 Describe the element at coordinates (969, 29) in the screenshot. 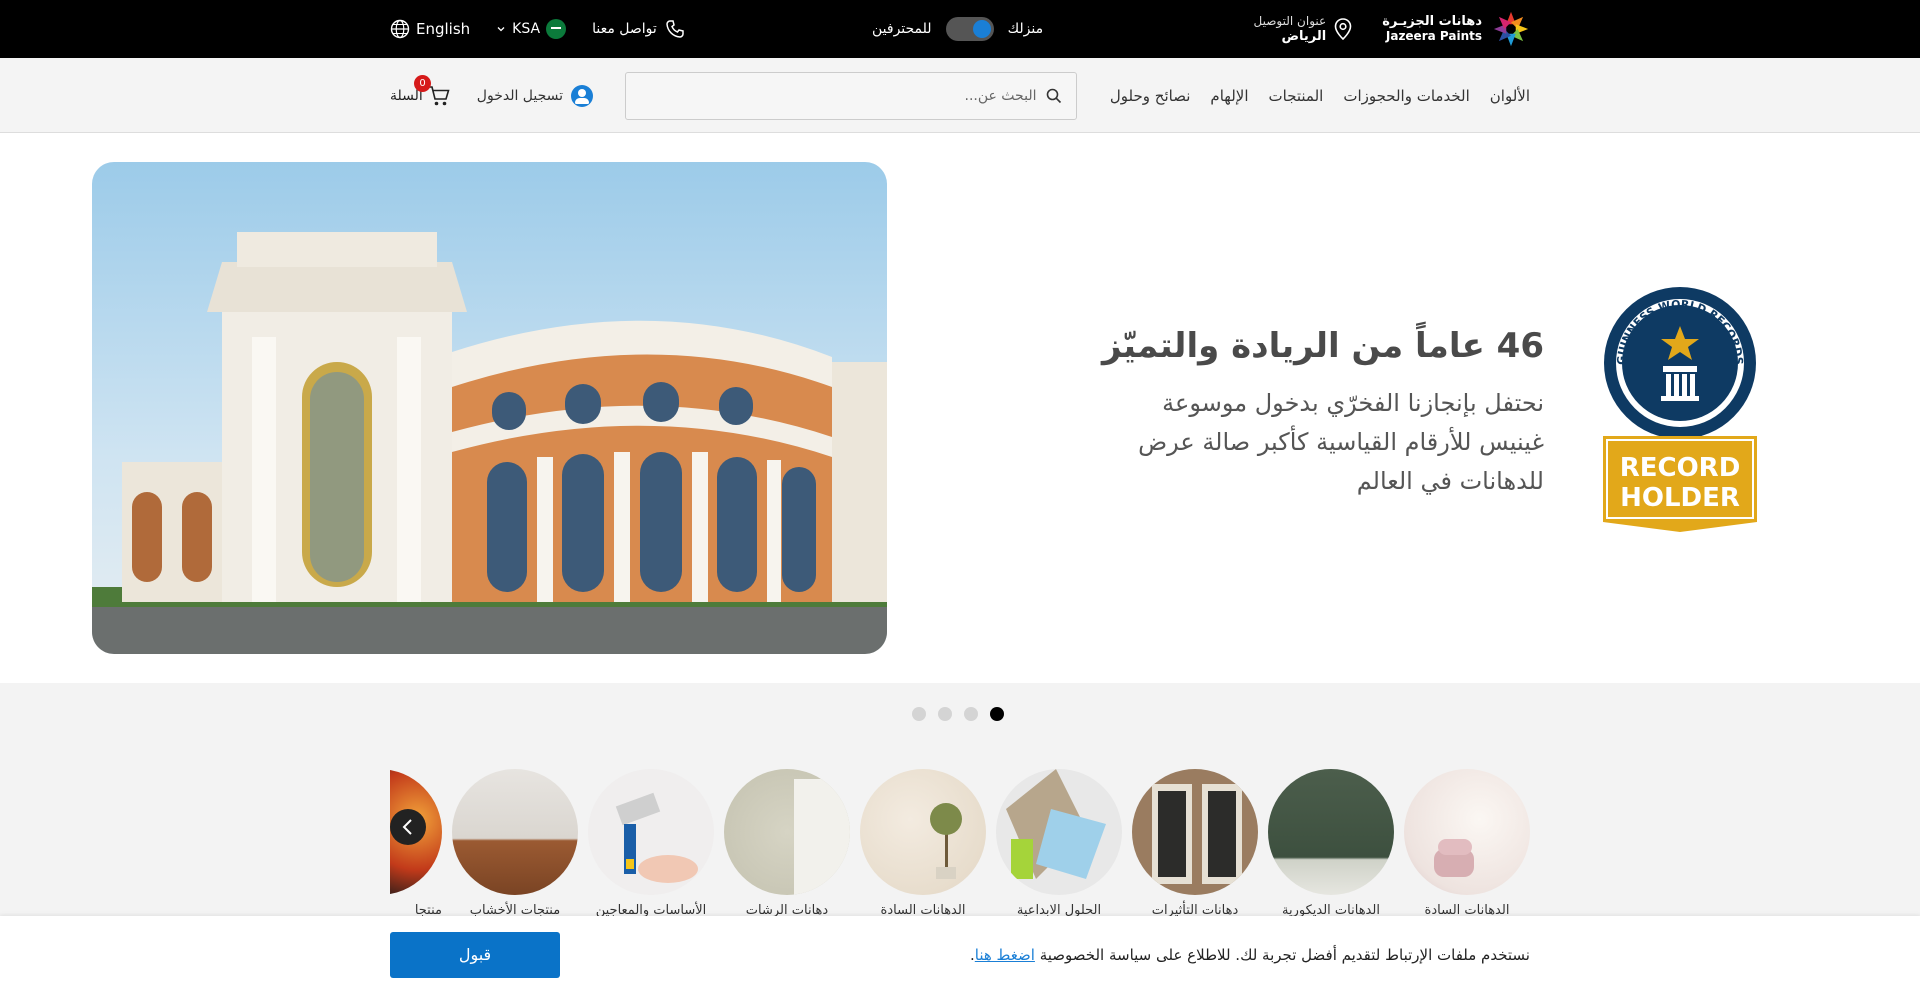

I see `audience-toggle` at that location.